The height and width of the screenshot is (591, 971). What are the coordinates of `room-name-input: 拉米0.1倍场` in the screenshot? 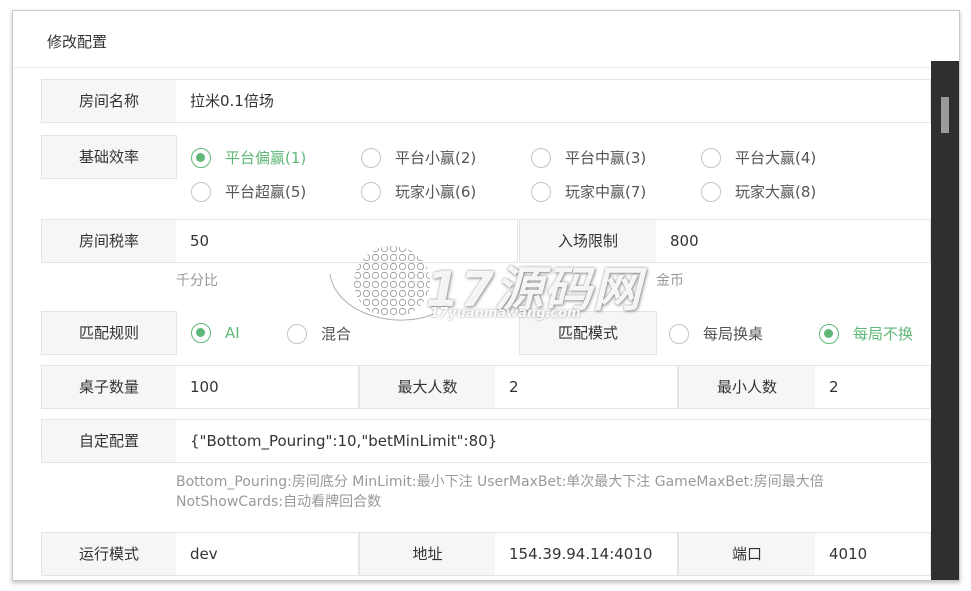 It's located at (553, 101).